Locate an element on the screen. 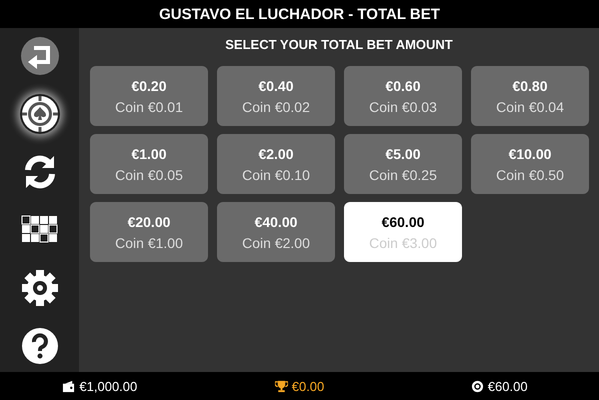  trophy-icon is located at coordinates (281, 386).